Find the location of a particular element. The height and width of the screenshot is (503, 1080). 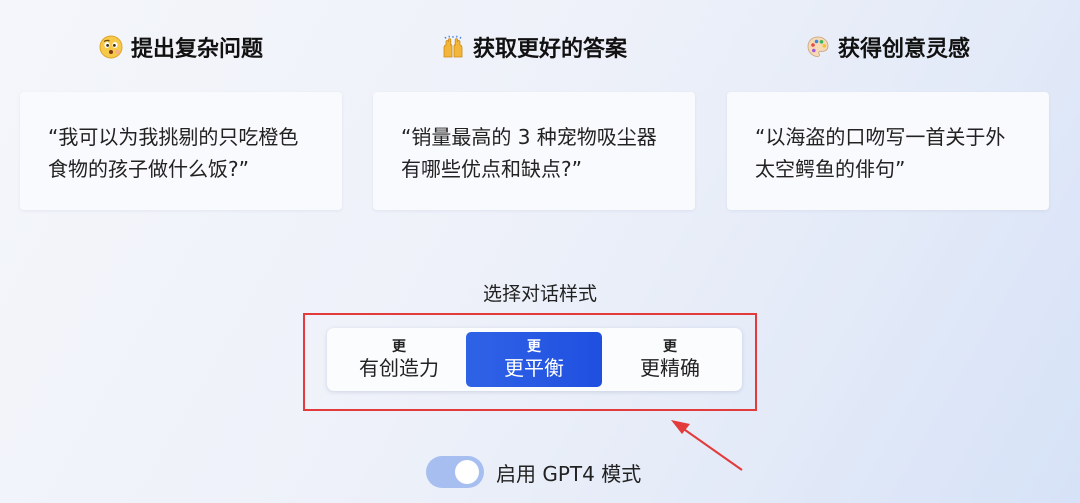

gpt4-mode-toggle is located at coordinates (455, 472).